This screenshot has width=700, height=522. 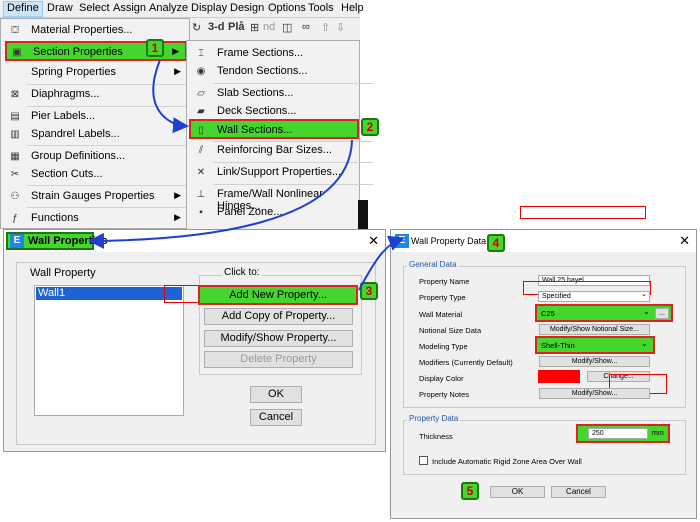 I want to click on arrow-2-to-dialog, so click(x=220, y=194).